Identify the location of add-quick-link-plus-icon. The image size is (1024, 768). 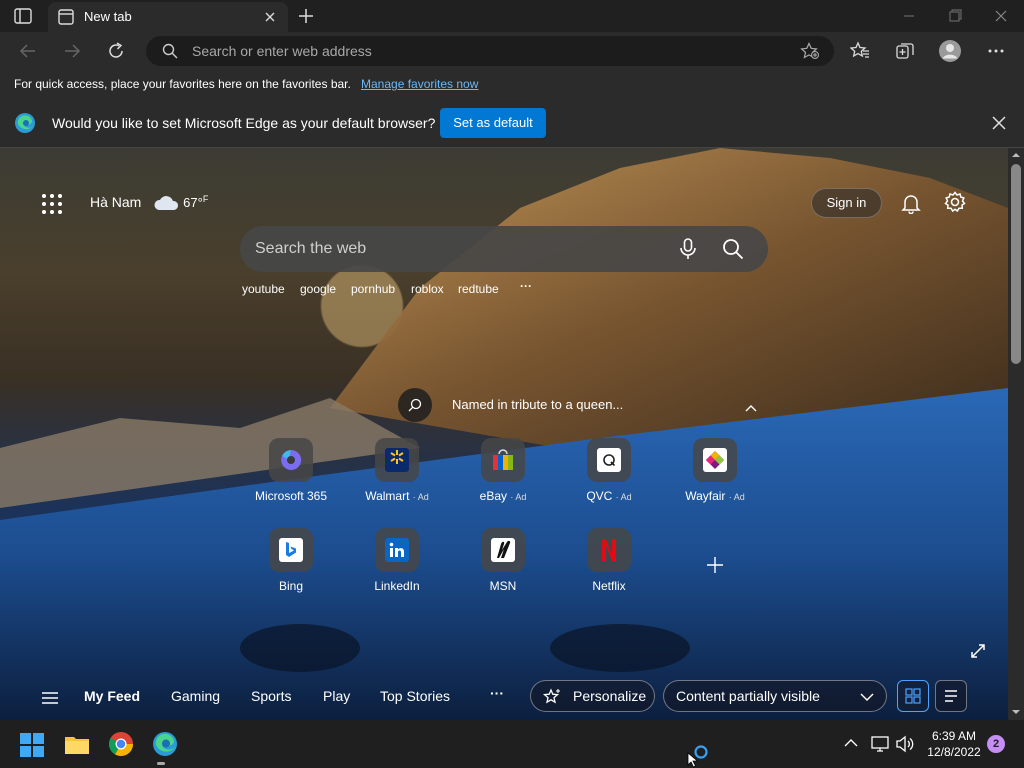
(715, 565).